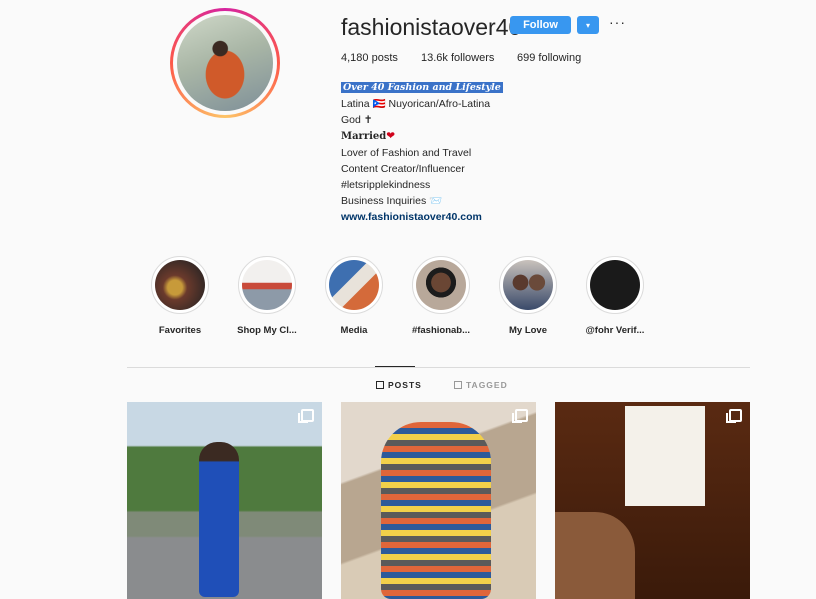  I want to click on bio-hashtag: #letsripplekindness, so click(422, 185).